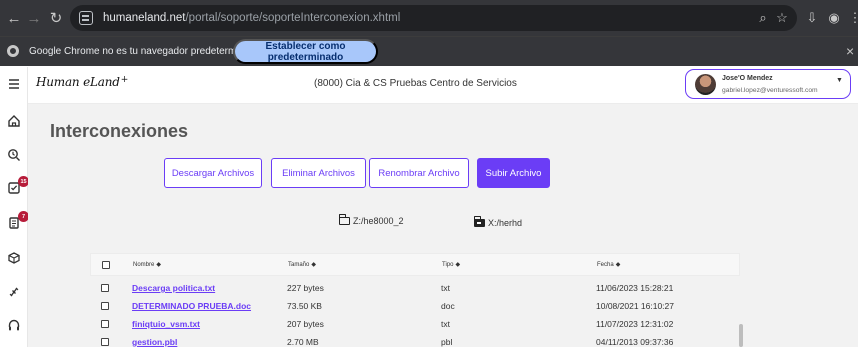 This screenshot has width=858, height=347. I want to click on forward-icon: →, so click(34, 18).